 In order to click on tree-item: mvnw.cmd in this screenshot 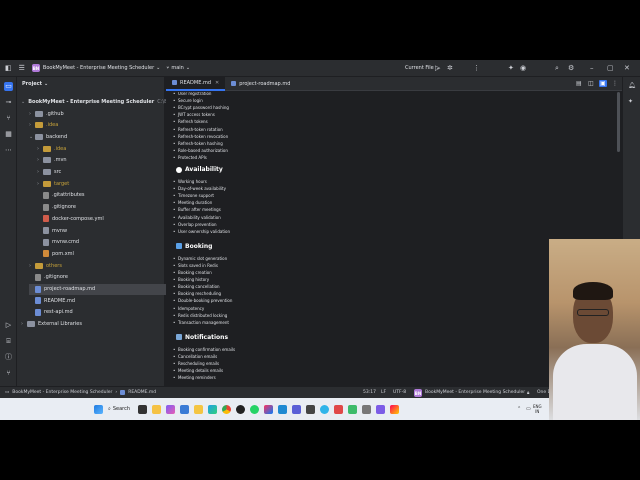, I will do `click(107, 242)`.